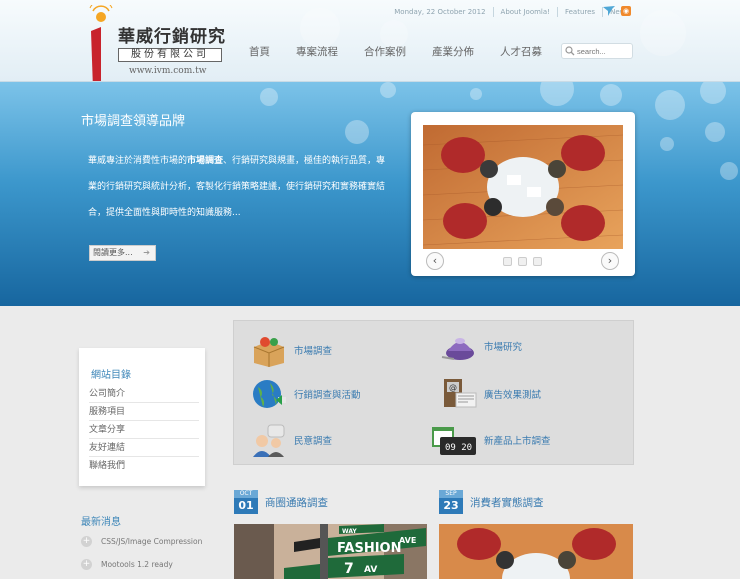 This screenshot has width=740, height=579. Describe the element at coordinates (269, 440) in the screenshot. I see `users-chat-icon` at that location.